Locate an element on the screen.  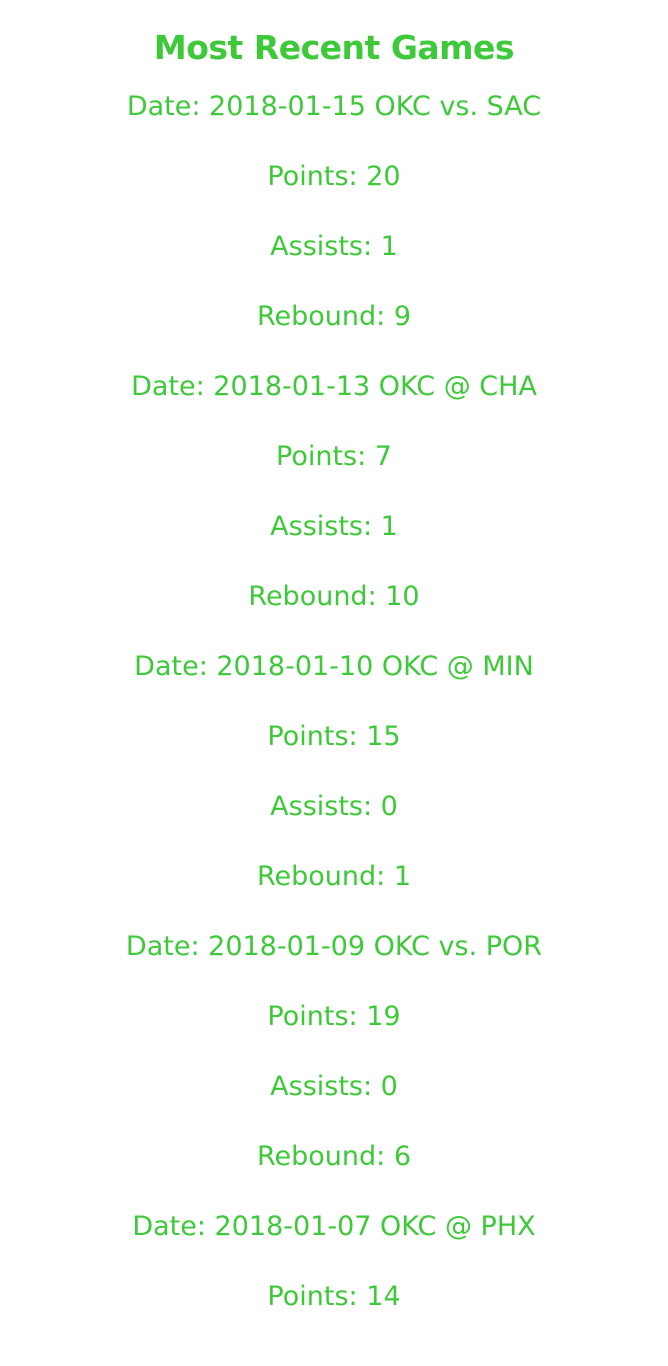
game-points: Points: 20 is located at coordinates (334, 176).